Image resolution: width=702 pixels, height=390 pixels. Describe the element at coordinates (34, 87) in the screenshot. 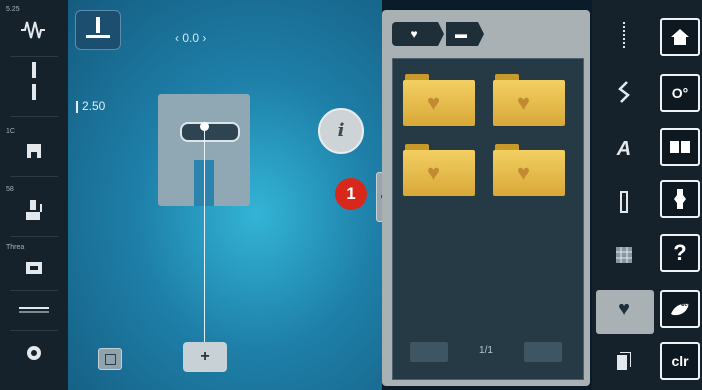

I see `stitch-length-icon` at that location.